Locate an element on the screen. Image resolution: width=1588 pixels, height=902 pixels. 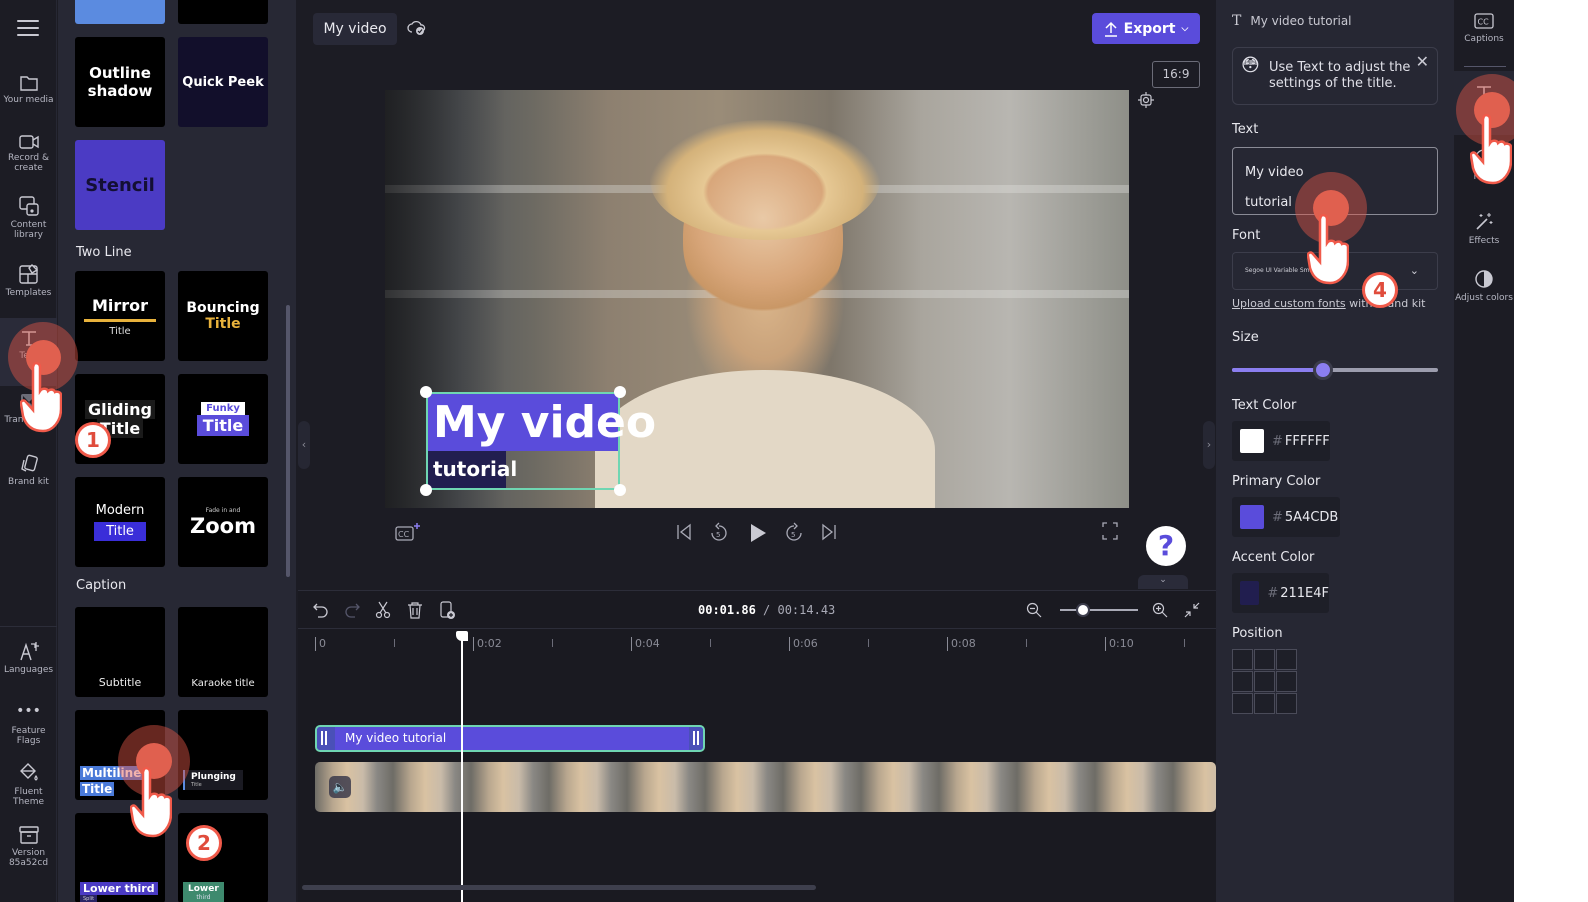
size-slider-thumb is located at coordinates (1322, 370).